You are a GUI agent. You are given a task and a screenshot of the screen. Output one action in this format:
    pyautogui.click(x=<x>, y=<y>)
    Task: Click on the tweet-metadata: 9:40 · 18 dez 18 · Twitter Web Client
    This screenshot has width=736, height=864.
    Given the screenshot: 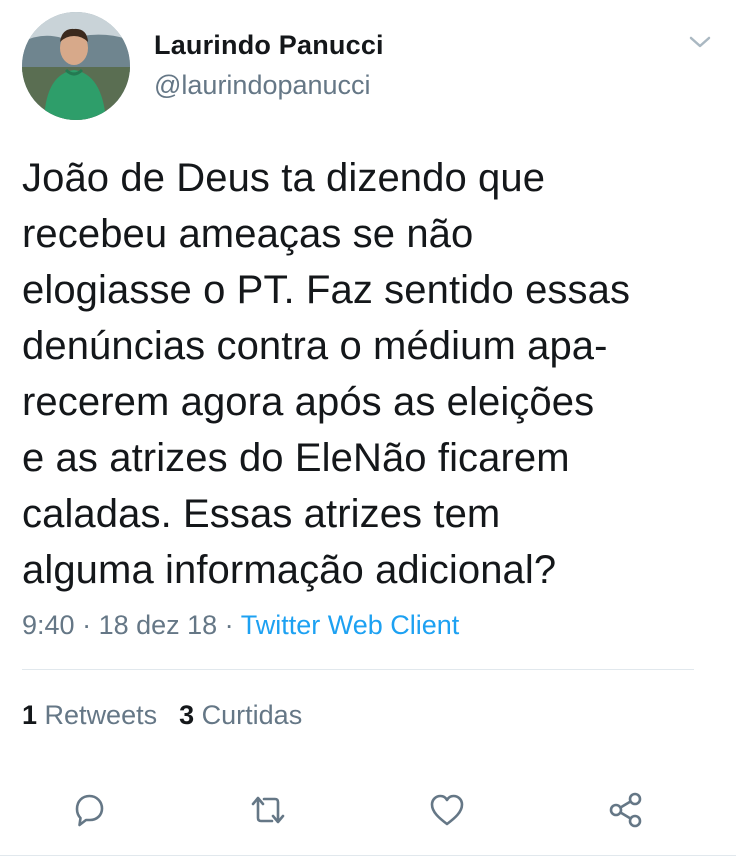 What is the action you would take?
    pyautogui.click(x=240, y=625)
    